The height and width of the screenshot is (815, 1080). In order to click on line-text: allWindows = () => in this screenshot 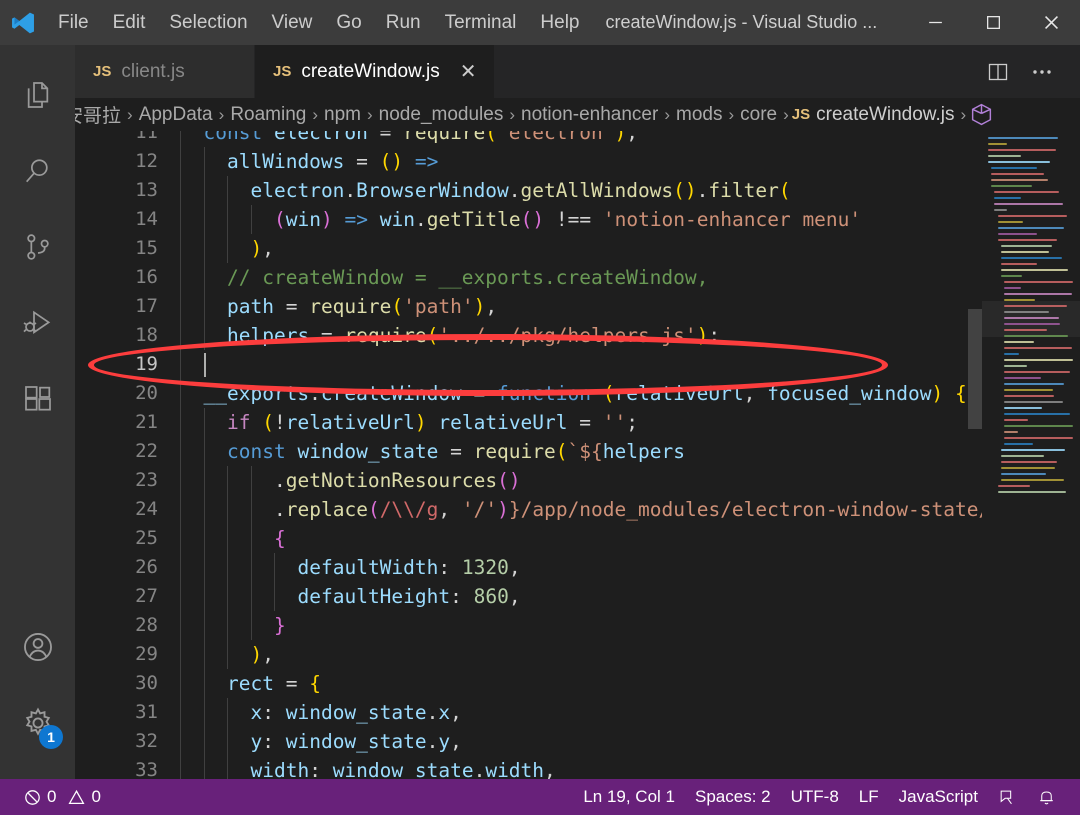, I will do `click(581, 161)`.